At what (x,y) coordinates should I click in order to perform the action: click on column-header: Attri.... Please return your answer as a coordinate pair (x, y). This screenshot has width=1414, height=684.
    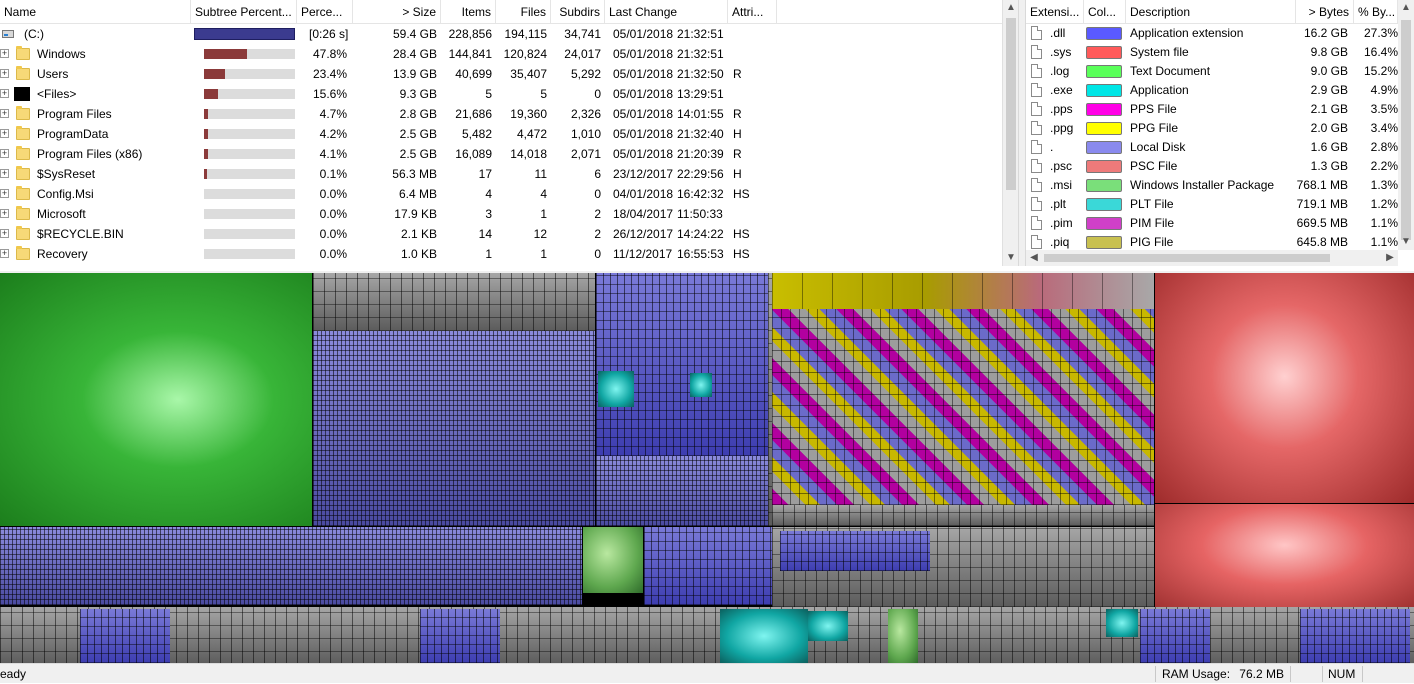
    Looking at the image, I should click on (752, 12).